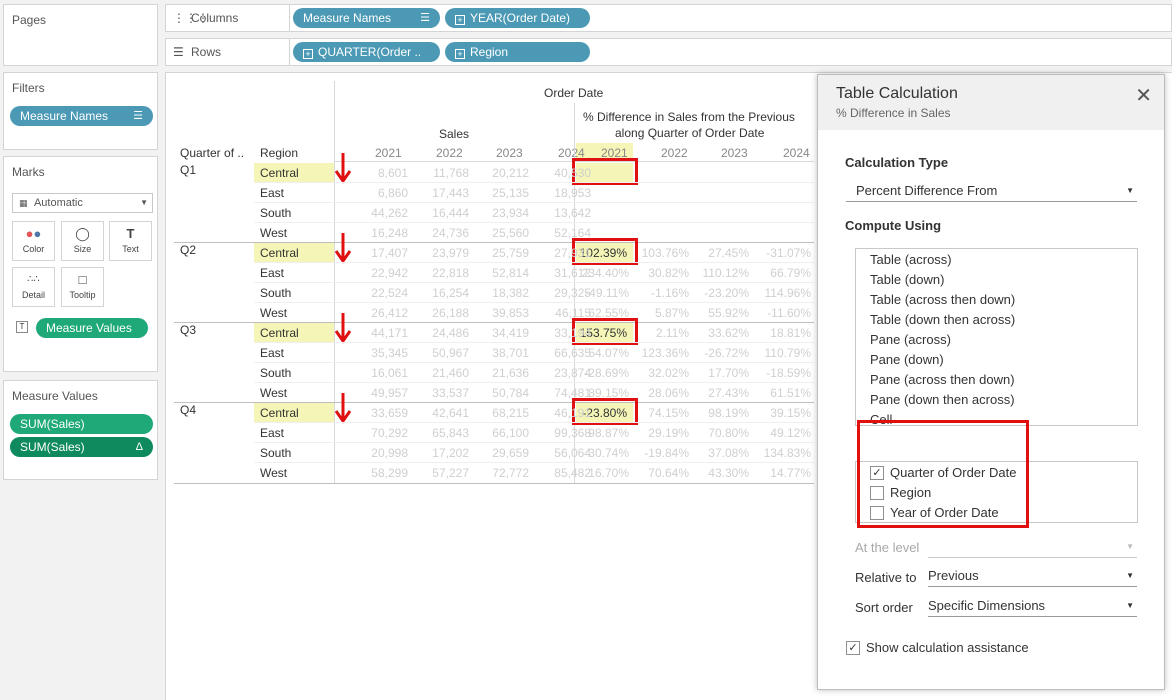 Image resolution: width=1172 pixels, height=700 pixels. What do you see at coordinates (279, 173) in the screenshot?
I see `region-label: Central` at bounding box center [279, 173].